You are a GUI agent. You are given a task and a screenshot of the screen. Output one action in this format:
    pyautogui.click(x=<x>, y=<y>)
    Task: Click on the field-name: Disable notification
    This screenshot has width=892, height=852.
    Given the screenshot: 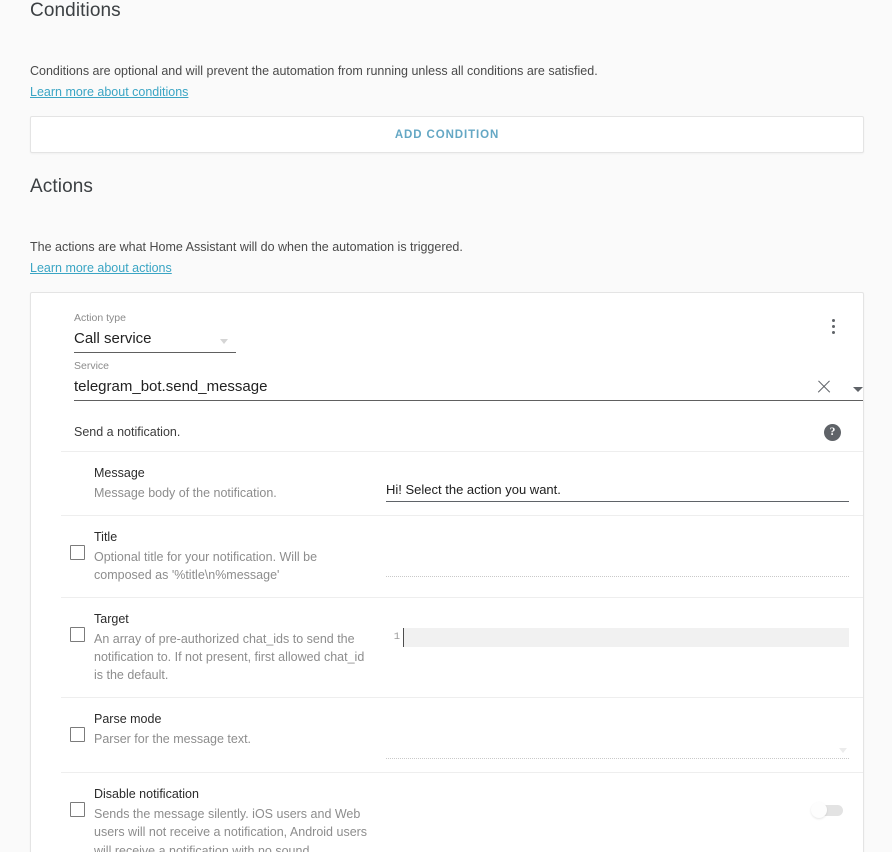 What is the action you would take?
    pyautogui.click(x=146, y=794)
    